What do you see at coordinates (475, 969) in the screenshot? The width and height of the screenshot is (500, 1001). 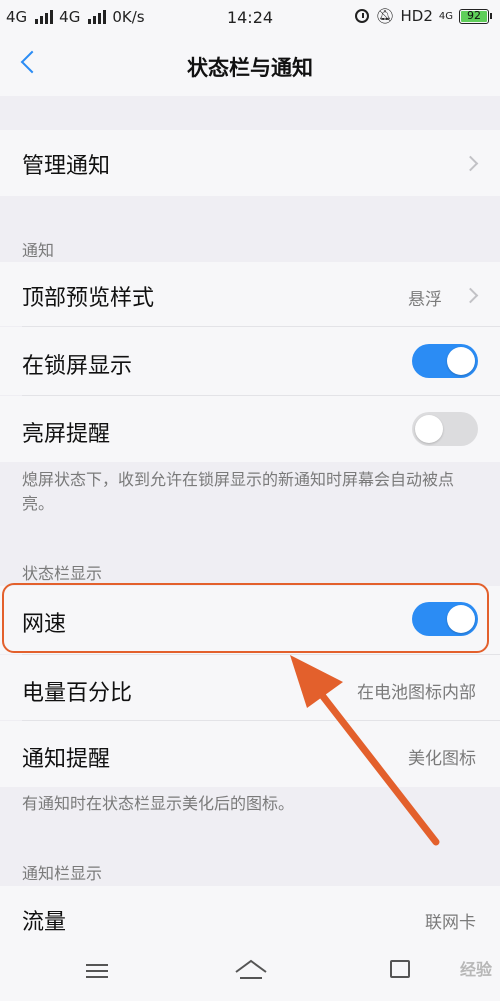 I see `watermark: 经验` at bounding box center [475, 969].